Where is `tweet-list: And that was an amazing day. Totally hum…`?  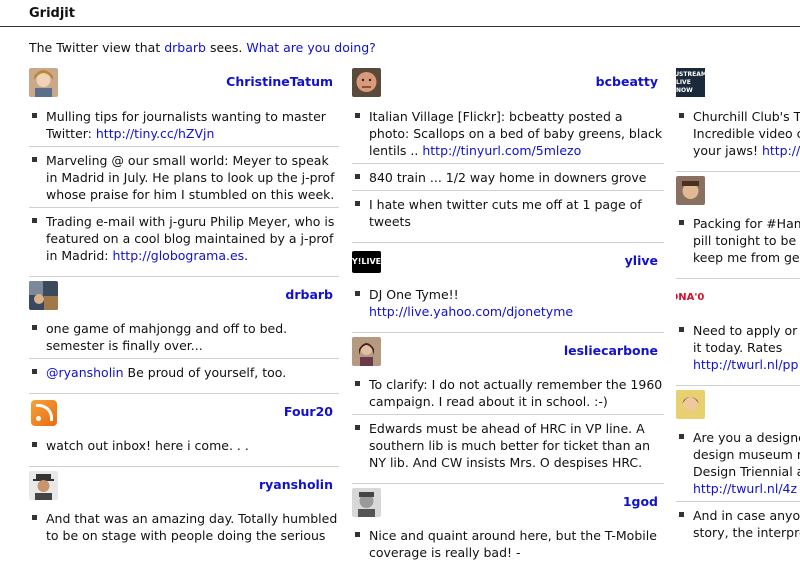 tweet-list: And that was an amazing day. Totally hum… is located at coordinates (184, 529).